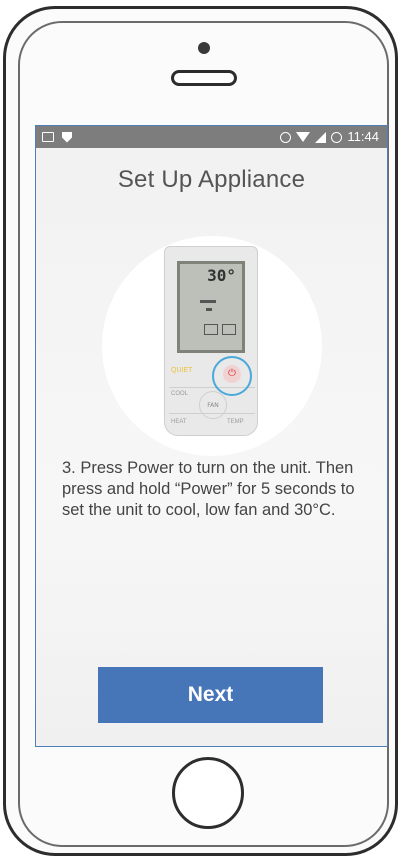 The height and width of the screenshot is (859, 401). I want to click on remote-illustration: 30° QUIET ⏻ COOL FAN HEAT TEMP, so click(212, 346).